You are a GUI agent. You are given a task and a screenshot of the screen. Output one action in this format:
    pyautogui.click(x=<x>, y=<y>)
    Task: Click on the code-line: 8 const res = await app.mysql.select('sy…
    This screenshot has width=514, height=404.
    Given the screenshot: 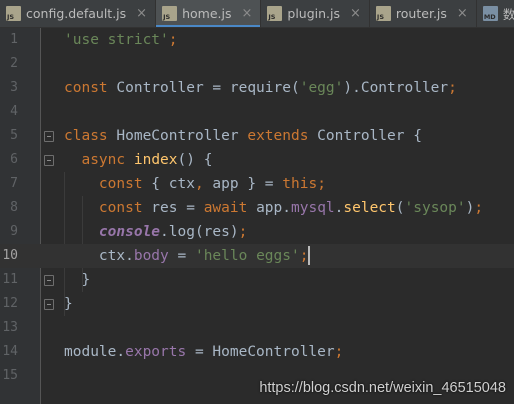 What is the action you would take?
    pyautogui.click(x=257, y=208)
    